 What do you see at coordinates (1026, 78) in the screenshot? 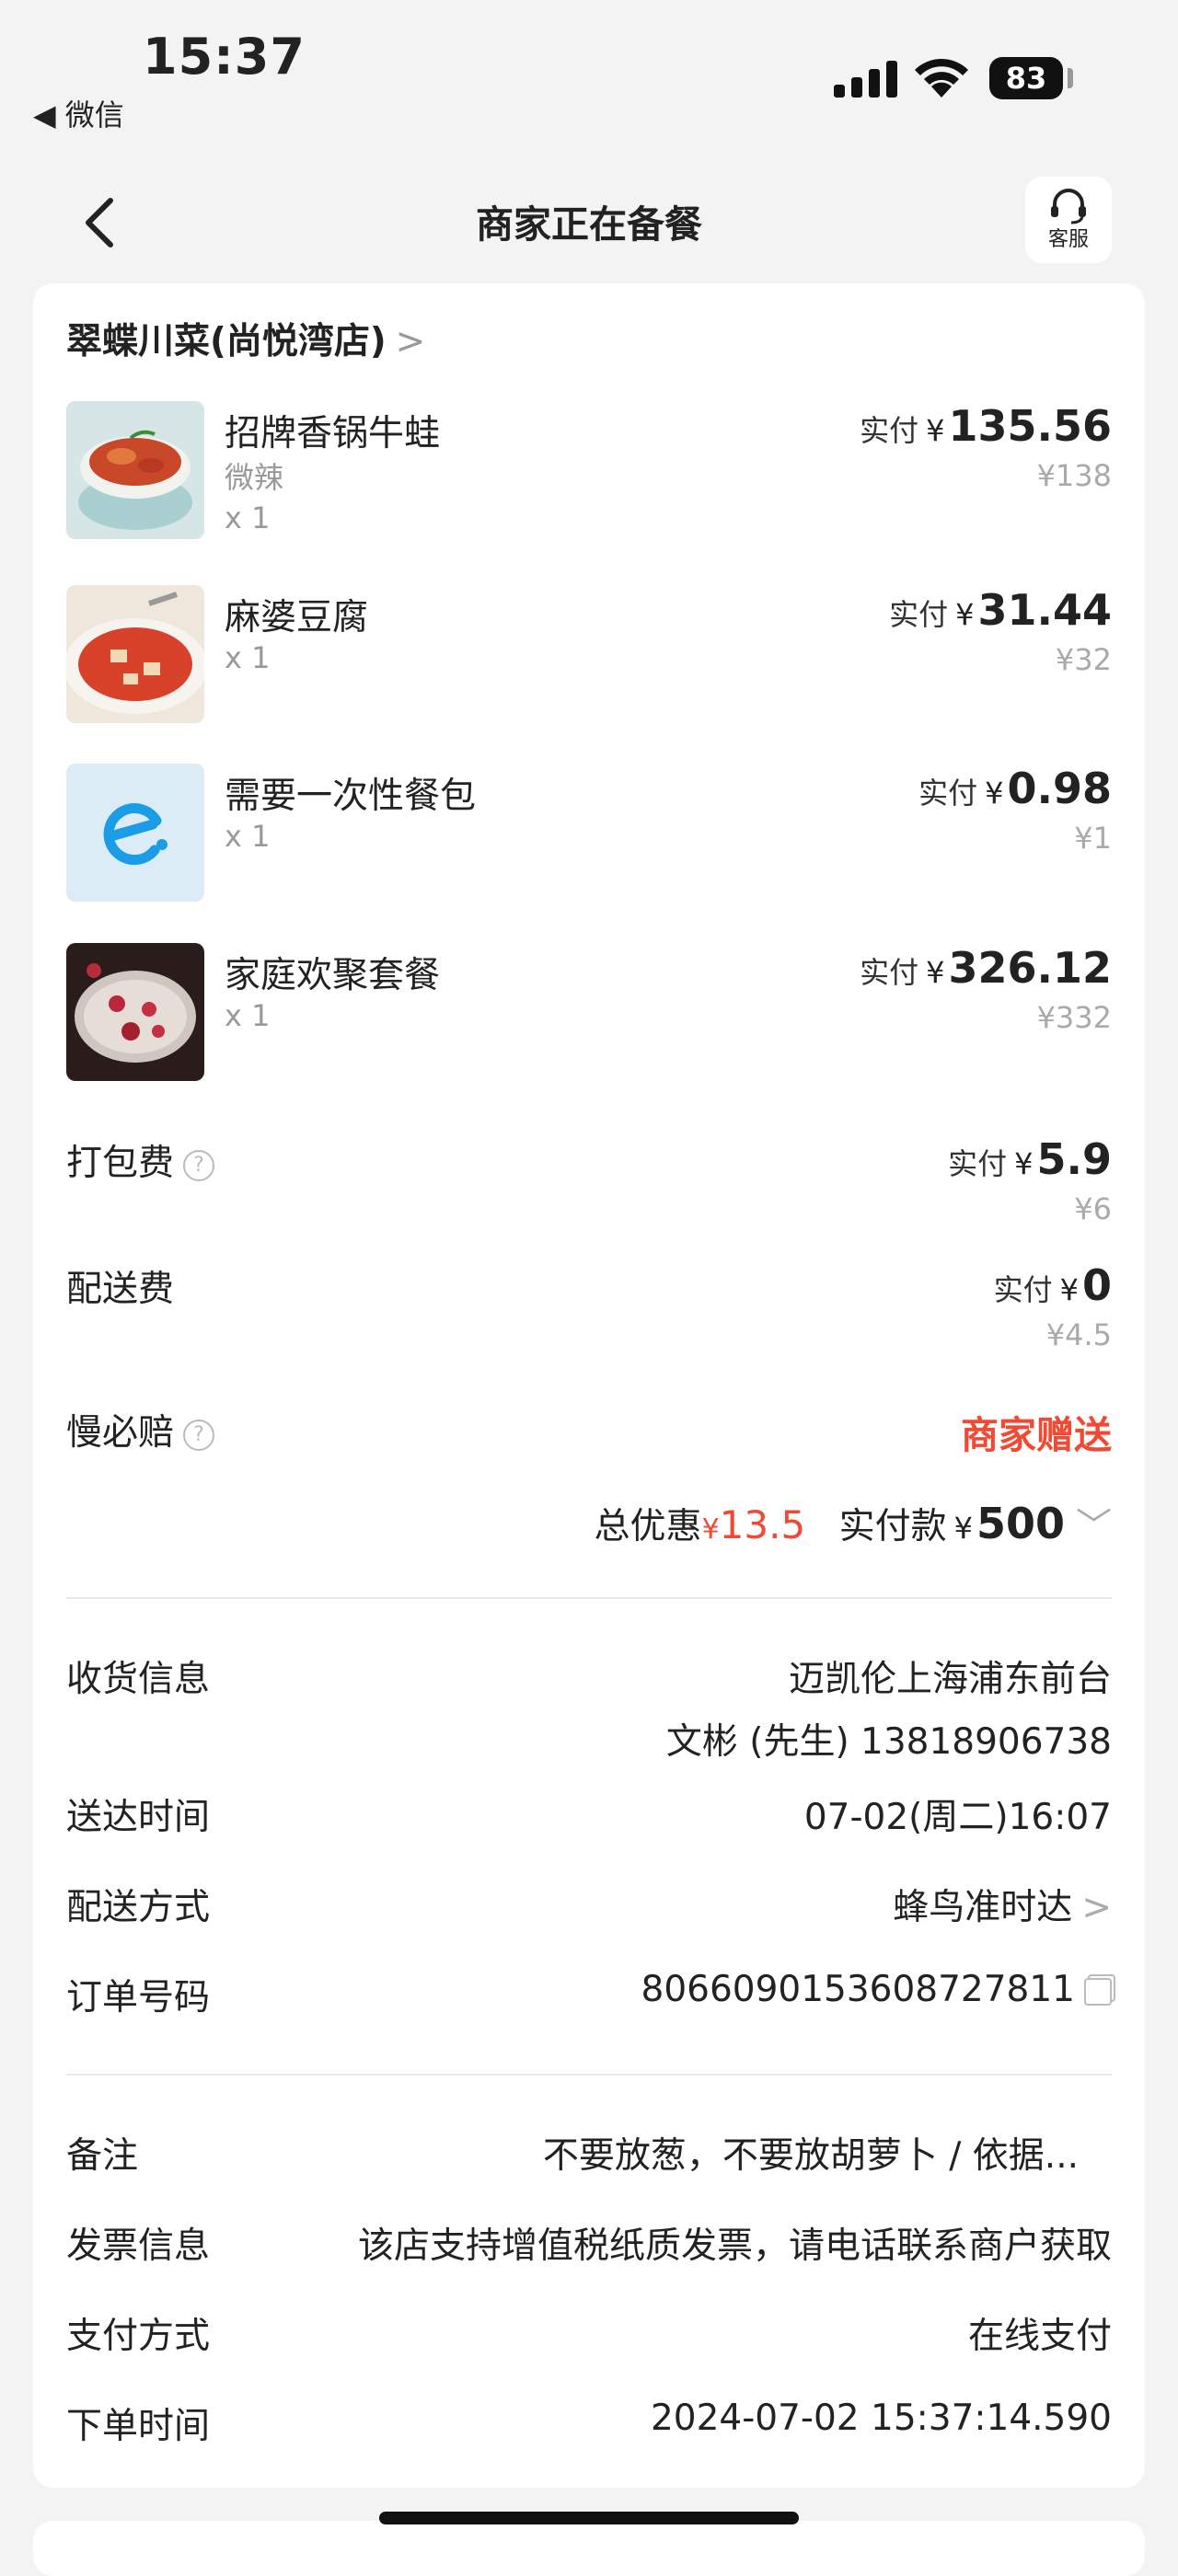
I see `battery-icon: 83` at bounding box center [1026, 78].